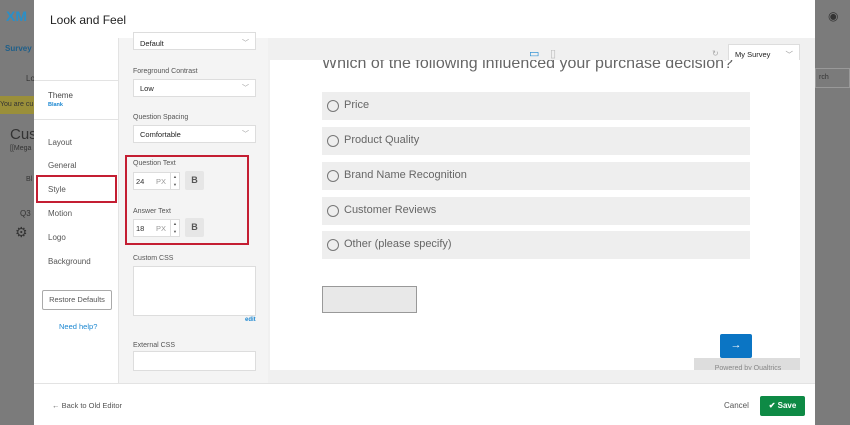 The height and width of the screenshot is (425, 850). I want to click on question-label: Q3, so click(25, 213).